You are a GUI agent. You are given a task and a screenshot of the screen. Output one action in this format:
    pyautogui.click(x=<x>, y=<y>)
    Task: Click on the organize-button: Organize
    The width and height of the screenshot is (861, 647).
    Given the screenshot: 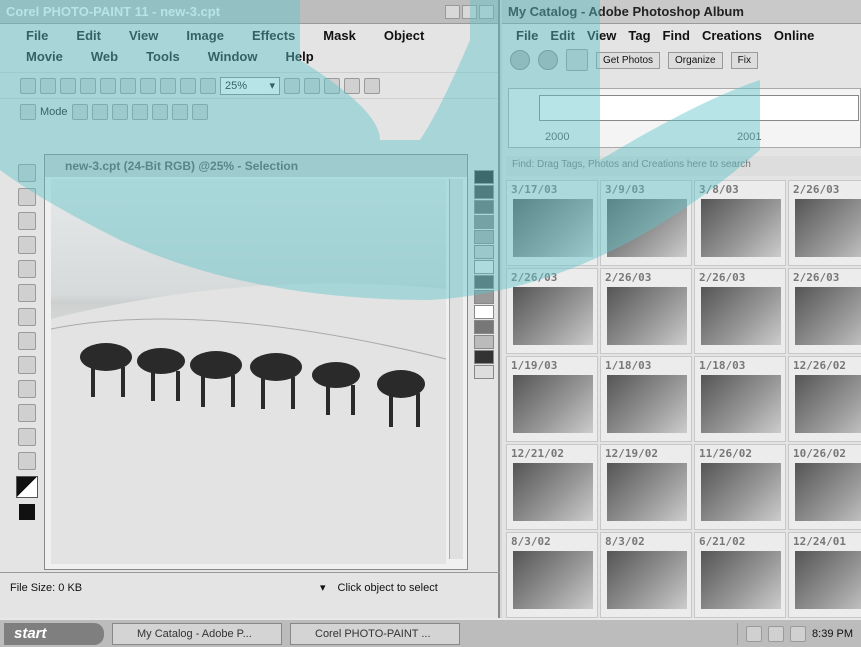 What is the action you would take?
    pyautogui.click(x=695, y=60)
    